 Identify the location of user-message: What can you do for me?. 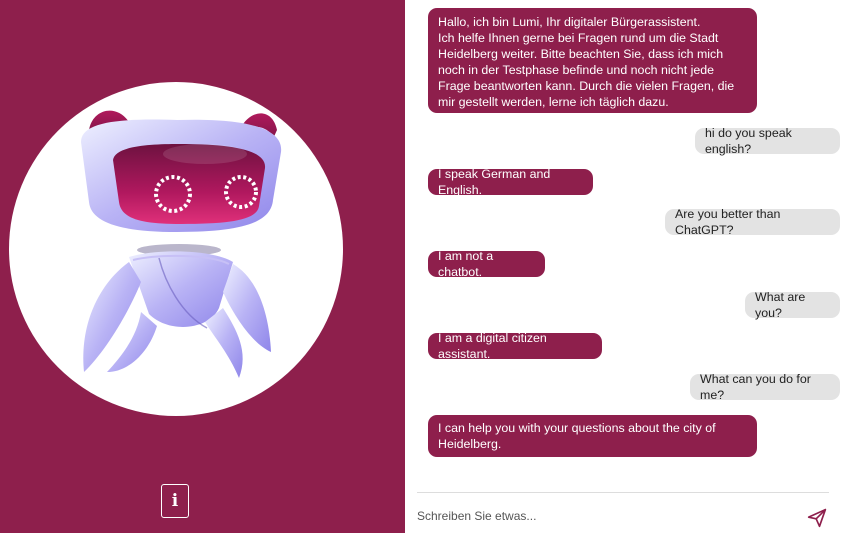
(765, 387).